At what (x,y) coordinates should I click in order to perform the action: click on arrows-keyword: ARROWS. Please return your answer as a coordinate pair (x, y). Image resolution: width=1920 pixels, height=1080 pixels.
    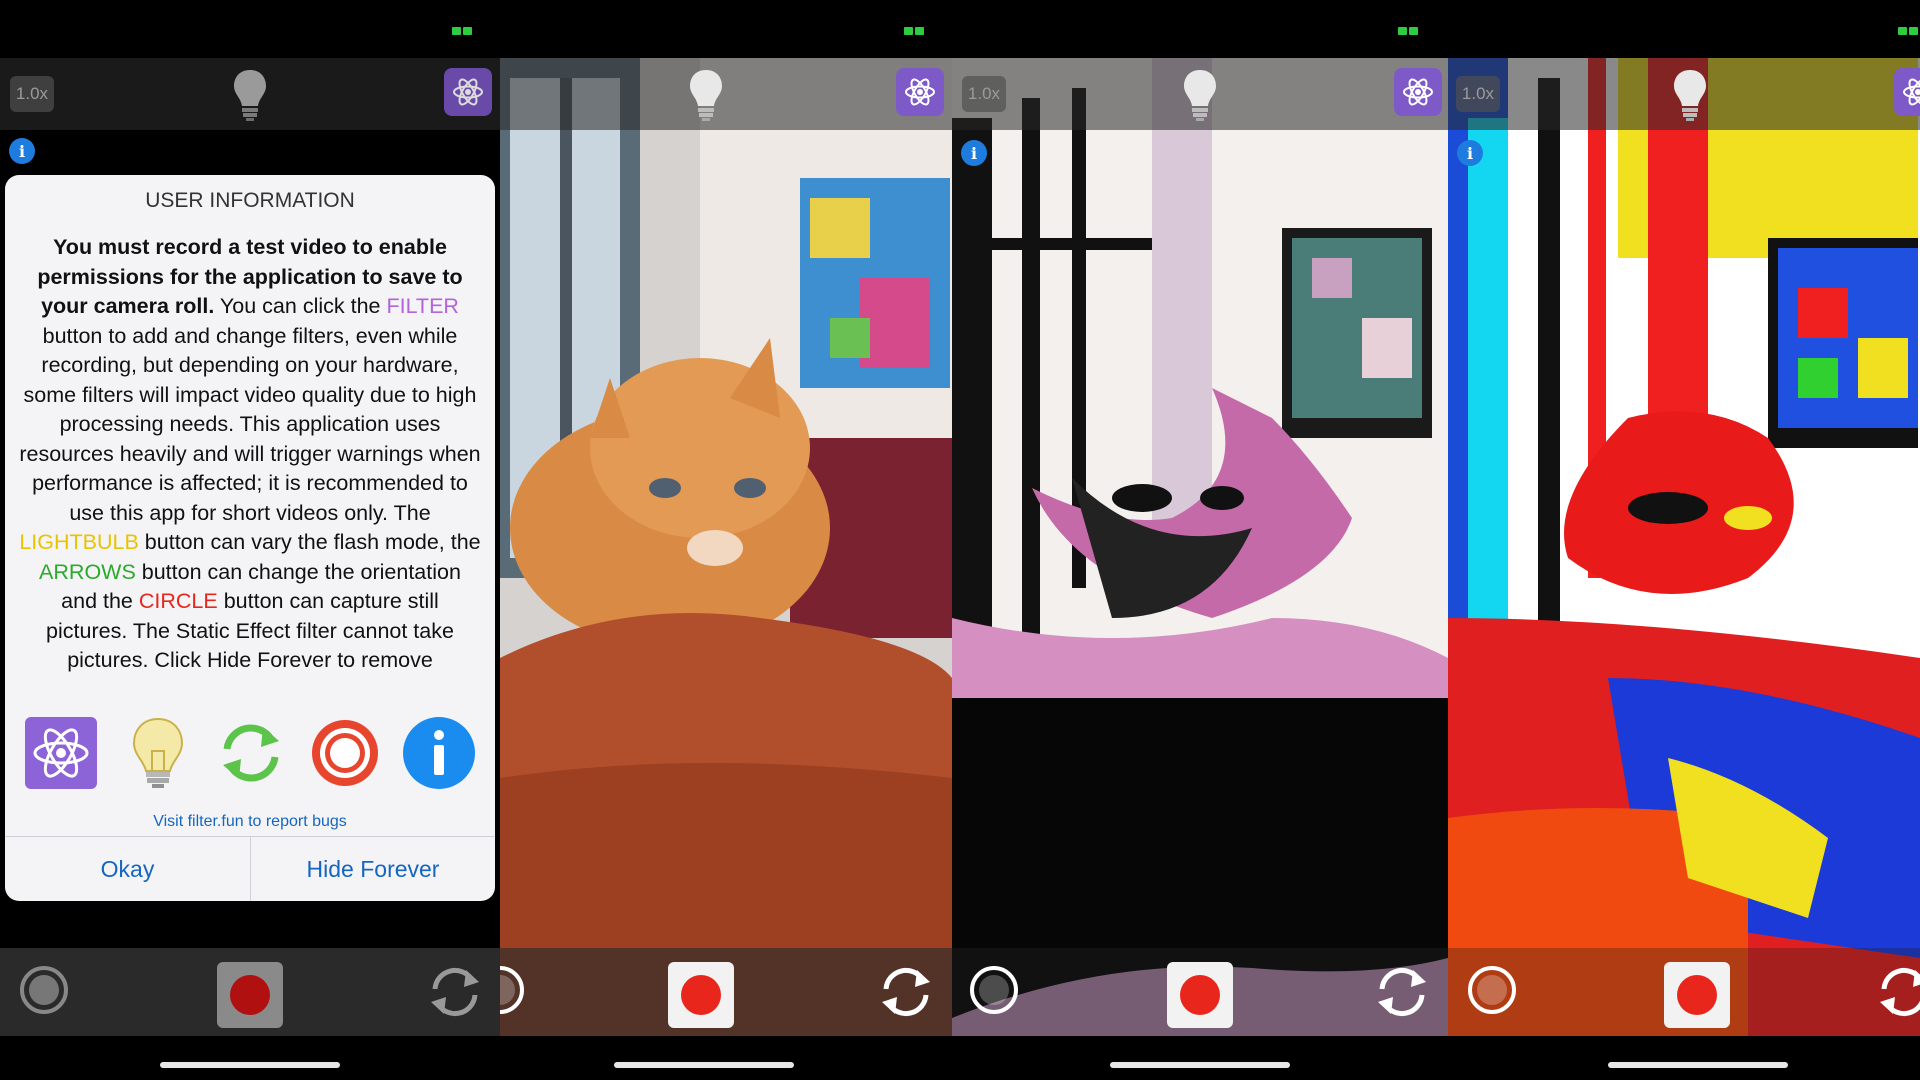
    Looking at the image, I should click on (87, 571).